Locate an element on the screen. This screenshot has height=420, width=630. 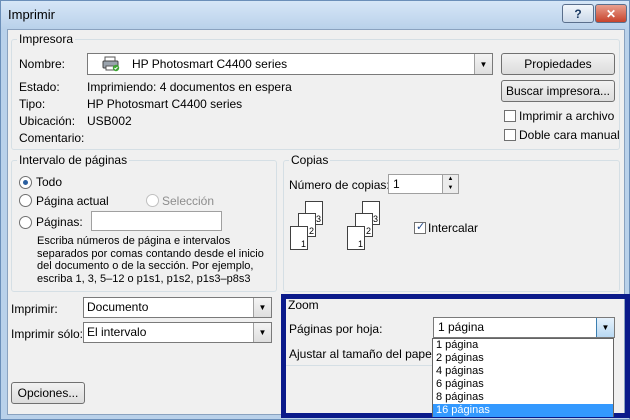
print-to-file-checkbox is located at coordinates (510, 116).